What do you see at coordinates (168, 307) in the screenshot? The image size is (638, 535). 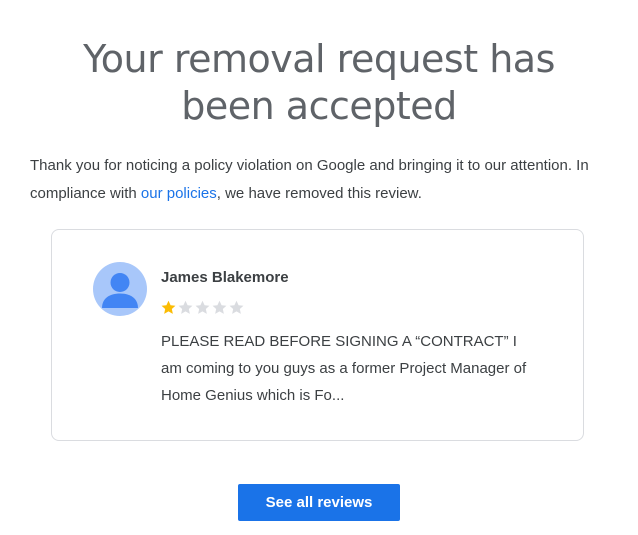 I see `star-filled-icon` at bounding box center [168, 307].